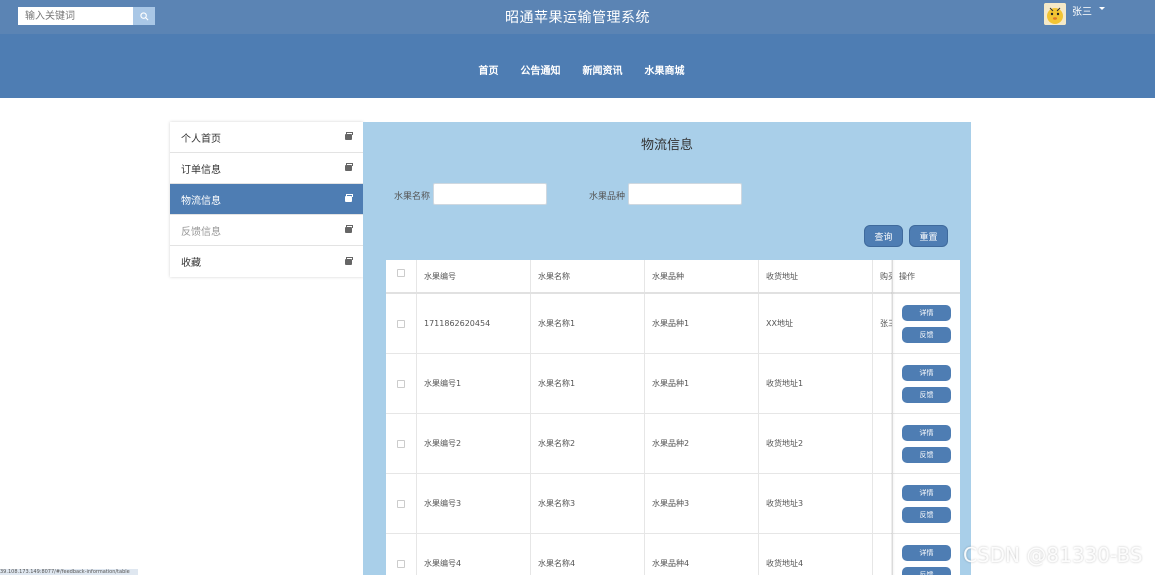 The width and height of the screenshot is (1155, 575). What do you see at coordinates (666, 145) in the screenshot?
I see `page-title: 物流信息` at bounding box center [666, 145].